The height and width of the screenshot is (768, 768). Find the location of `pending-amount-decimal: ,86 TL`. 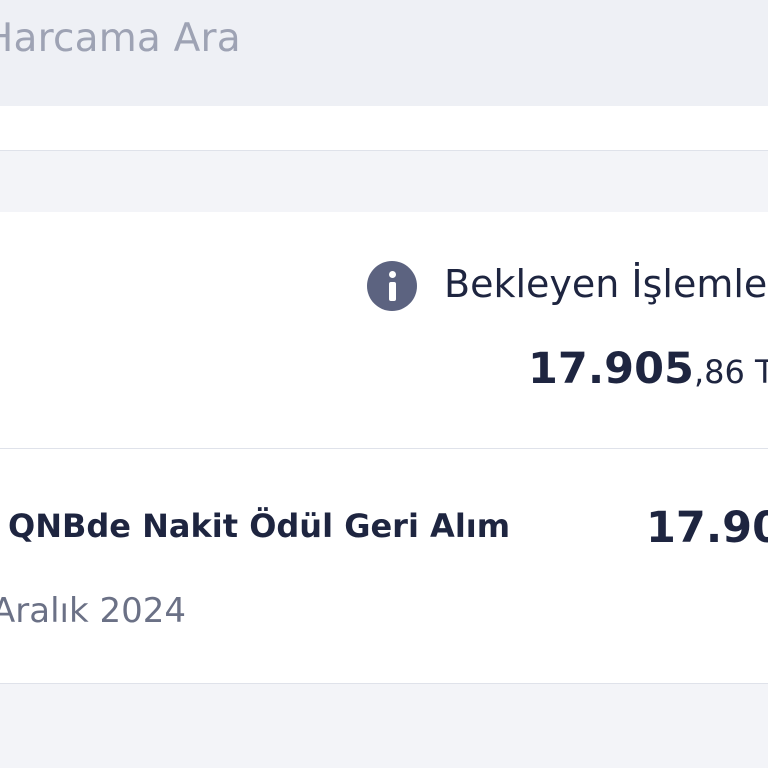

pending-amount-decimal: ,86 TL is located at coordinates (730, 372).